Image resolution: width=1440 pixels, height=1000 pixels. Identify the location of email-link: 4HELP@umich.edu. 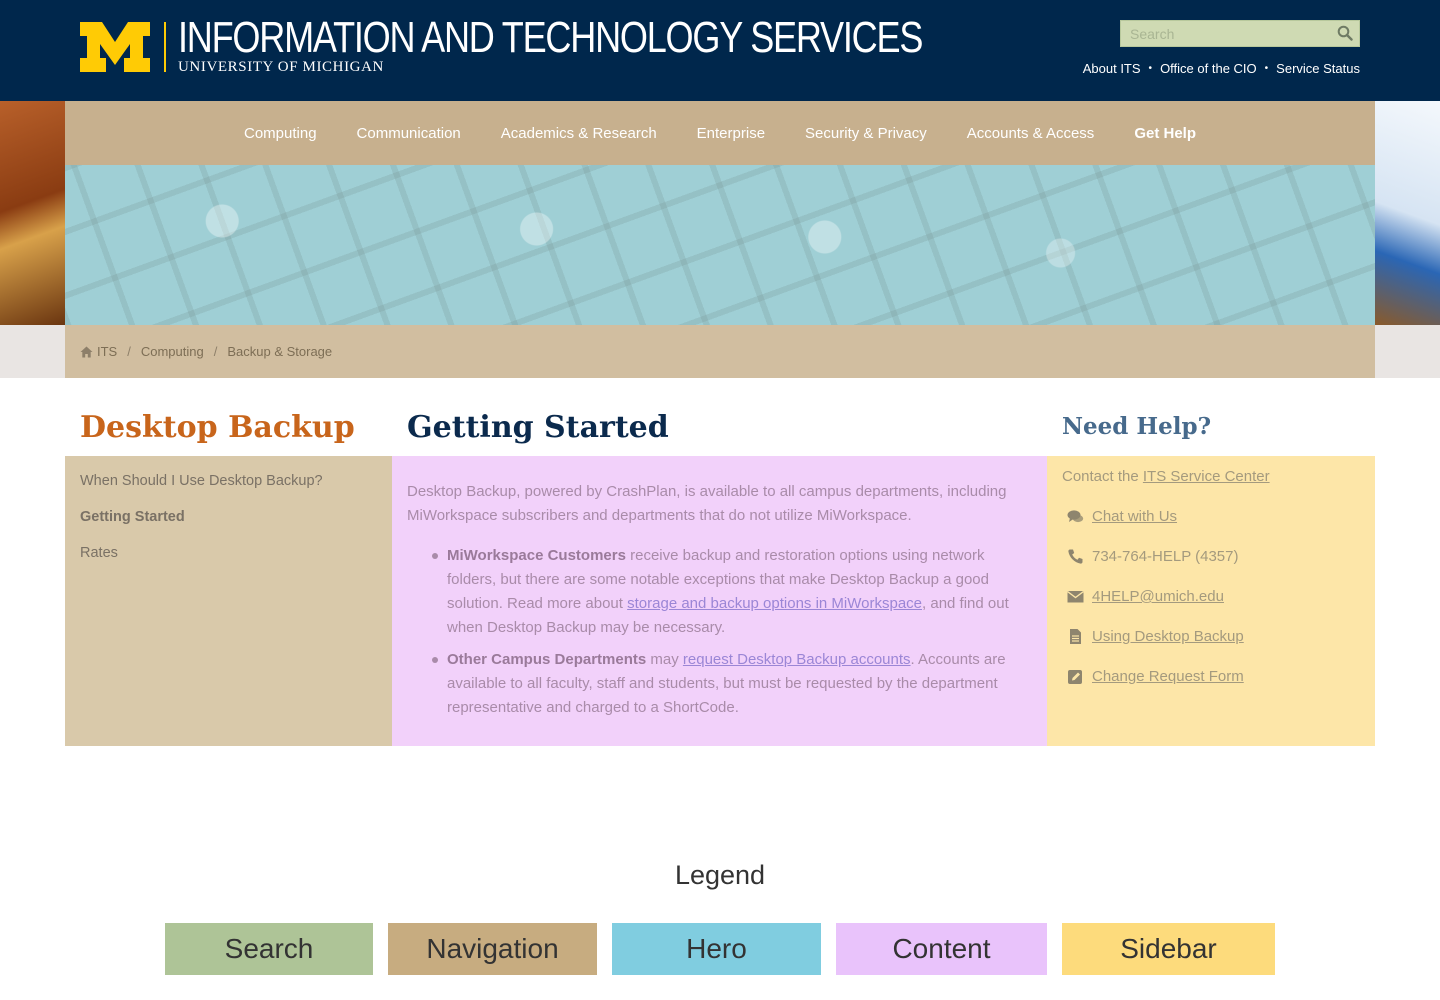
(1158, 596).